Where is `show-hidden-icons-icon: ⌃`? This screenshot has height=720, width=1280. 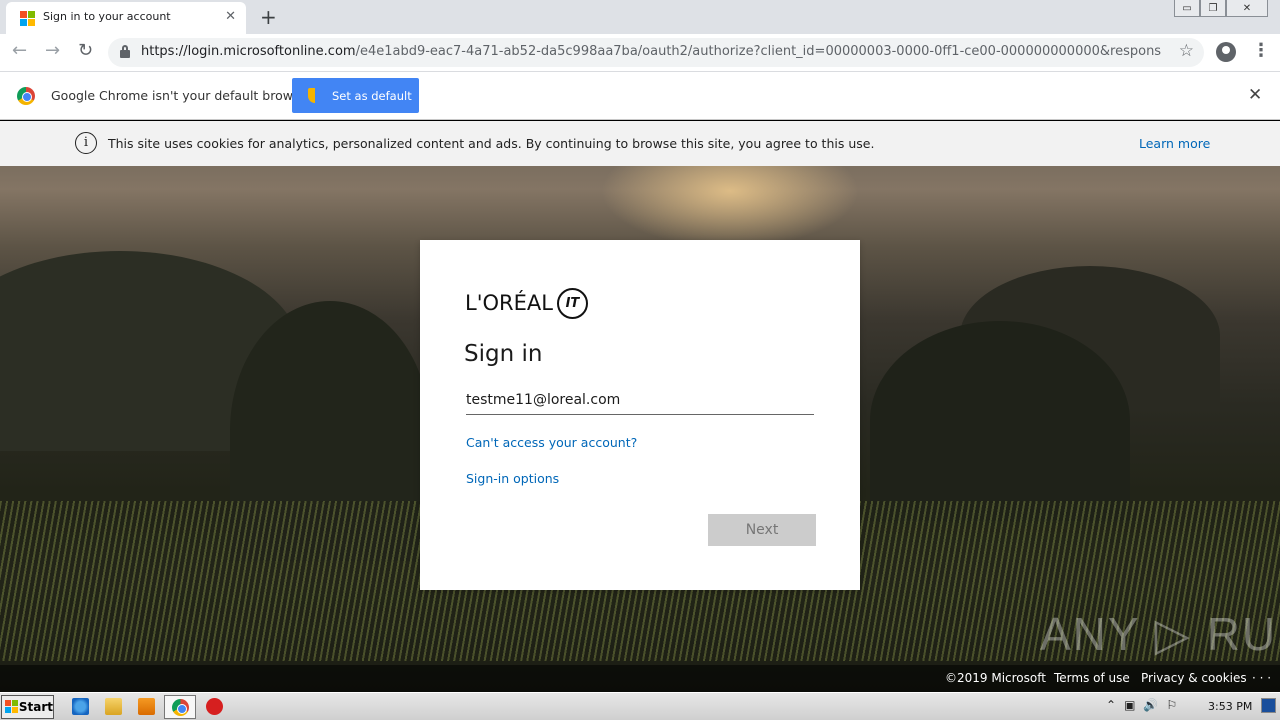
show-hidden-icons-icon: ⌃ is located at coordinates (1111, 705).